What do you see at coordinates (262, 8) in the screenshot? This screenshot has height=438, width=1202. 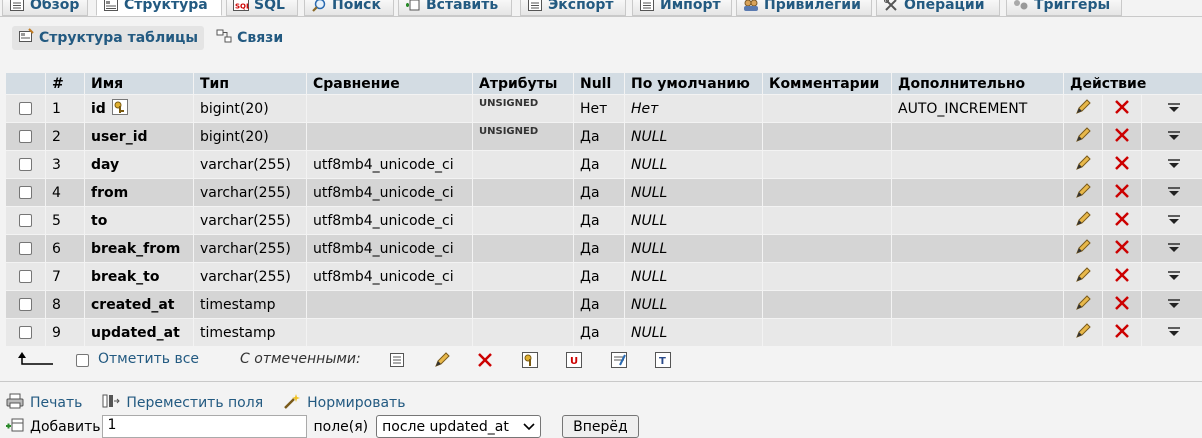 I see `tab-sql: SQL SQL` at bounding box center [262, 8].